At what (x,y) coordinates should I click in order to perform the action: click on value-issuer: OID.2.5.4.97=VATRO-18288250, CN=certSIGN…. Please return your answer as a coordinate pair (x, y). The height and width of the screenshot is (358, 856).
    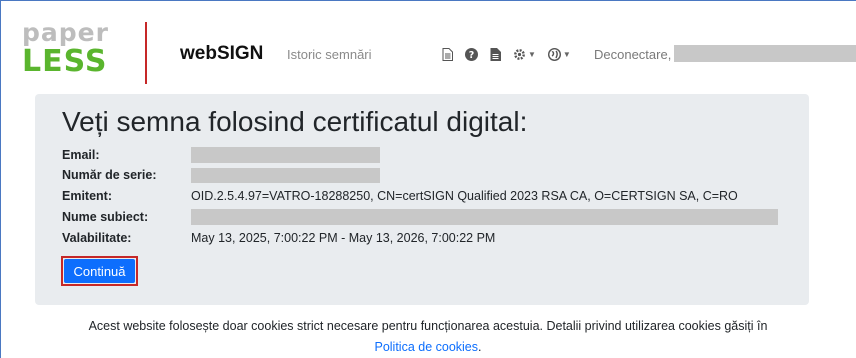
    Looking at the image, I should click on (464, 196).